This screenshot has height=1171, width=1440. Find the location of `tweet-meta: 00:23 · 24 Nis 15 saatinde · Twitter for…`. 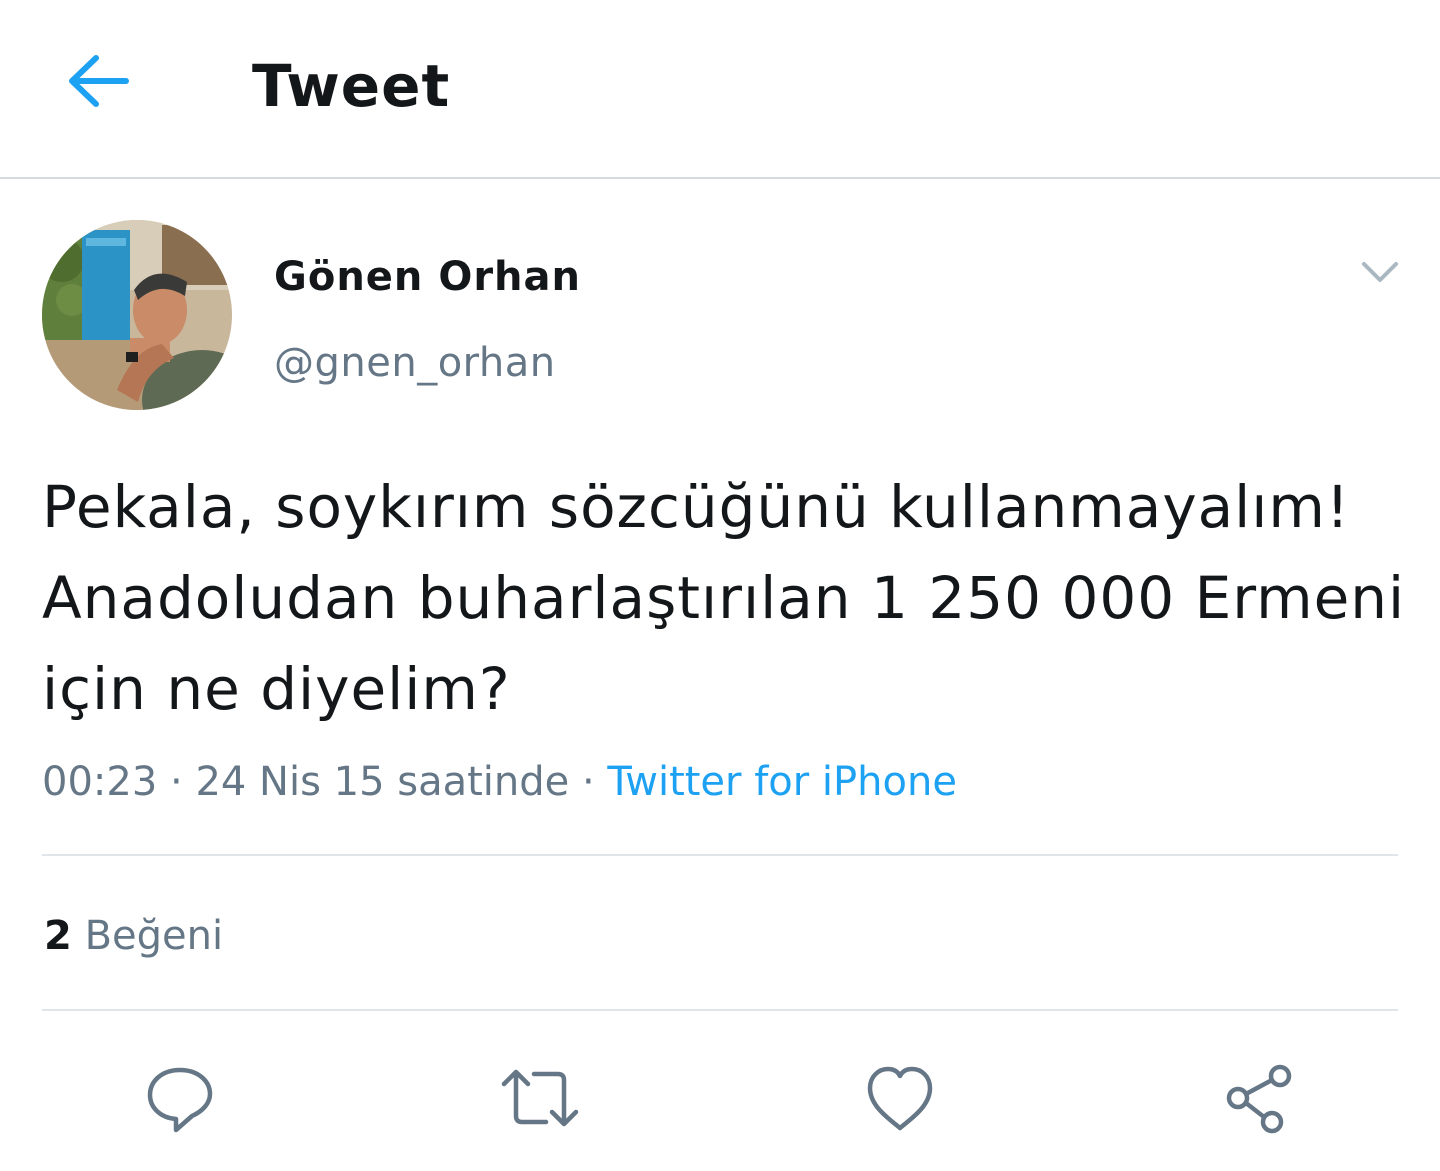

tweet-meta: 00:23 · 24 Nis 15 saatinde · Twitter for… is located at coordinates (499, 782).